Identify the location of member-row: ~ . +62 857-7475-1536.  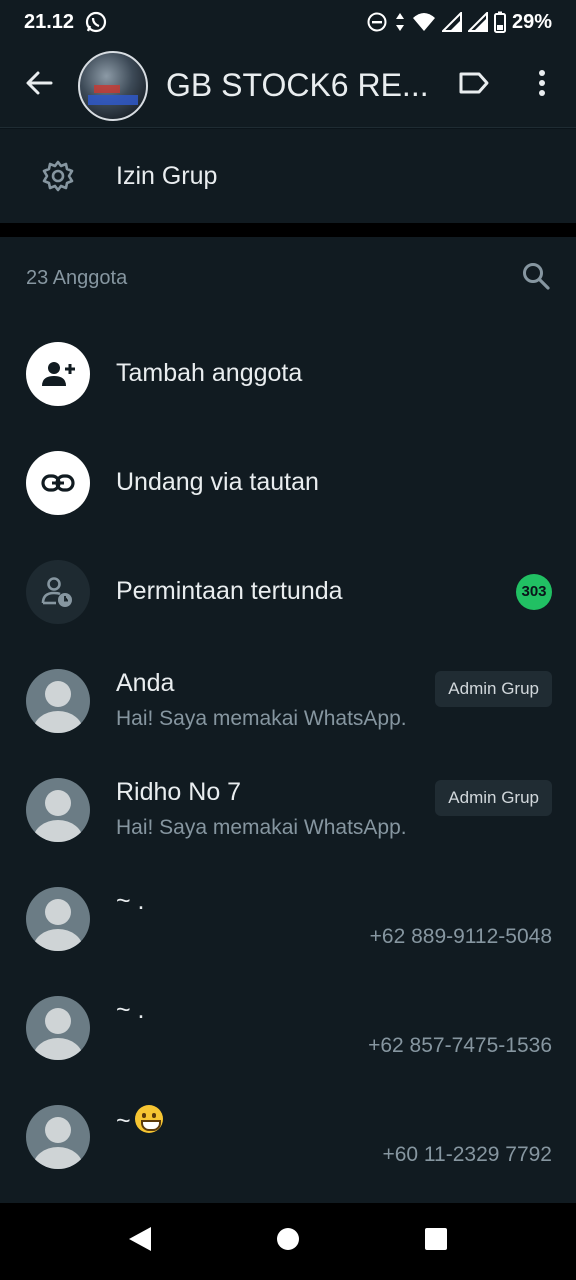
(288, 1027).